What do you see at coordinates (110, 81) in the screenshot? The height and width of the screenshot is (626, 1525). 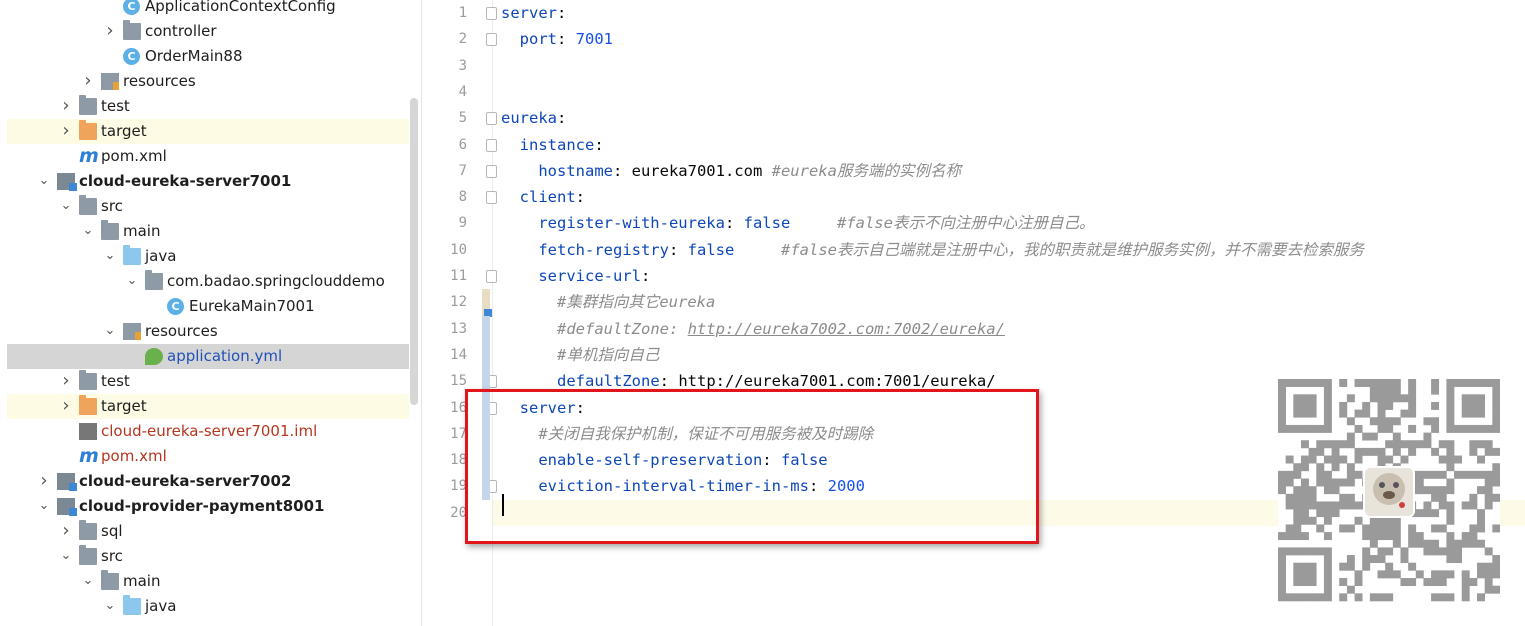 I see `resources-folder-icon` at bounding box center [110, 81].